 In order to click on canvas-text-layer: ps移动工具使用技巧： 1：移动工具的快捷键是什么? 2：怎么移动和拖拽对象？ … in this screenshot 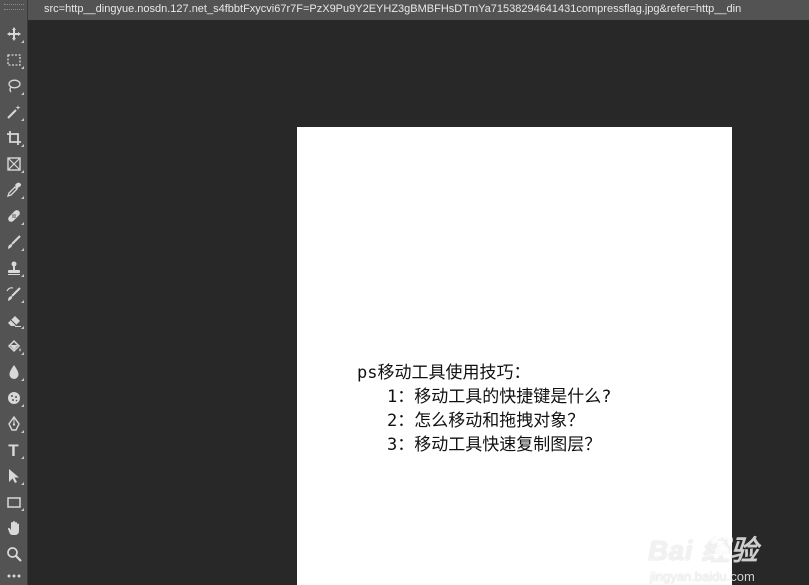, I will do `click(484, 409)`.